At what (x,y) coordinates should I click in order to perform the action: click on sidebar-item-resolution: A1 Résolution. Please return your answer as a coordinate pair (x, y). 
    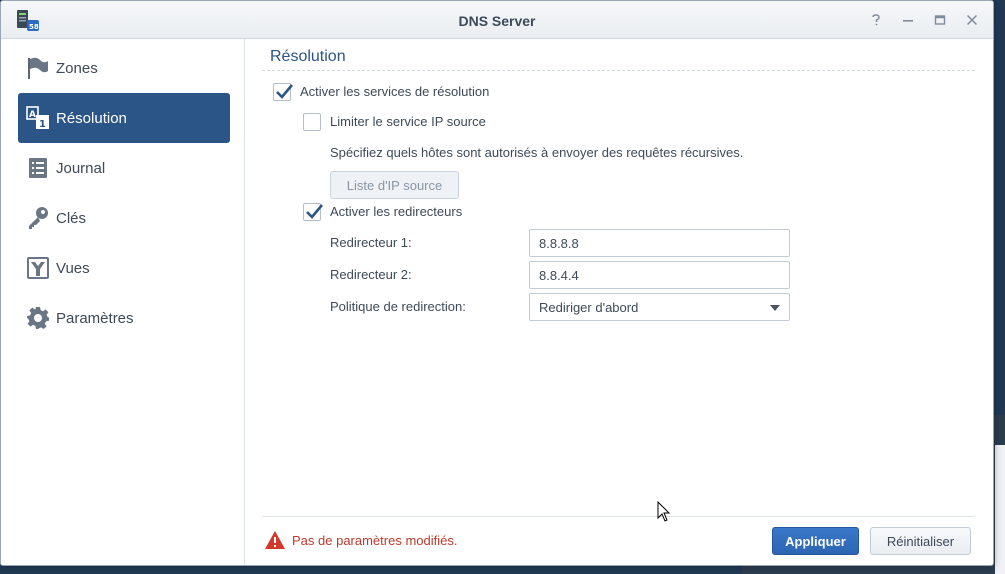
    Looking at the image, I should click on (124, 118).